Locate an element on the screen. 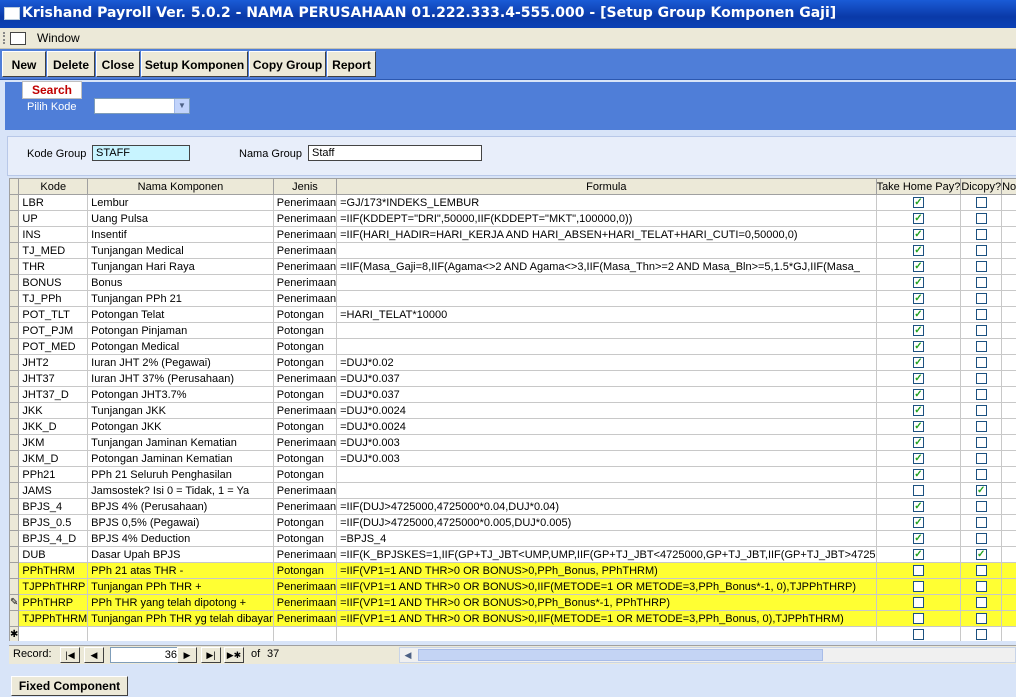 Image resolution: width=1016 pixels, height=697 pixels. cell-no-urut: 140 is located at coordinates (1008, 234).